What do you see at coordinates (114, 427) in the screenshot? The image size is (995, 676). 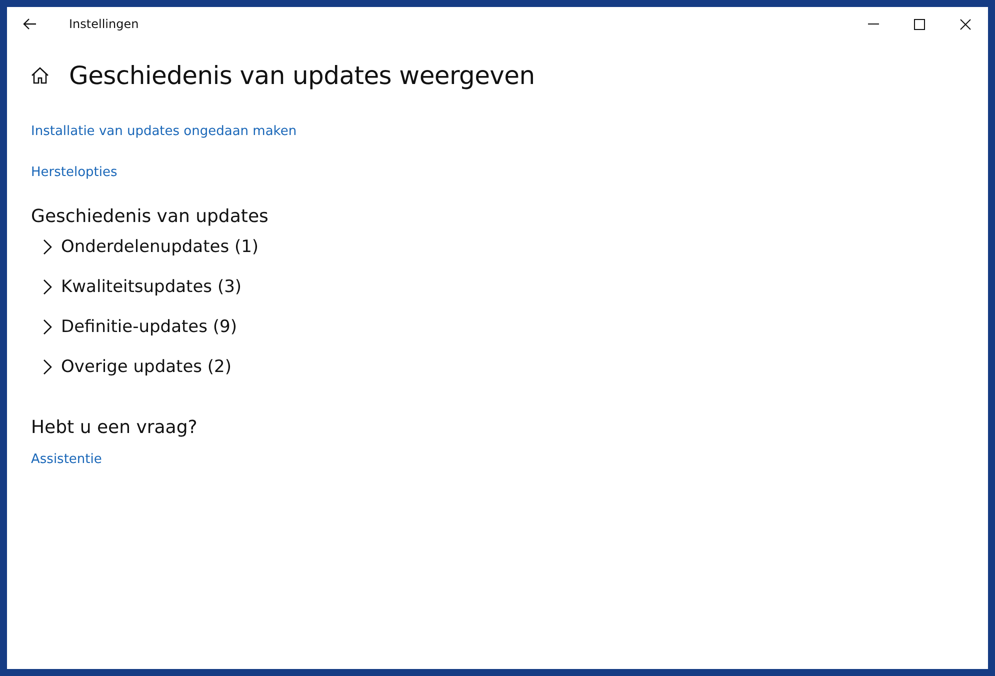 I see `section-heading: Hebt u een vraag?` at bounding box center [114, 427].